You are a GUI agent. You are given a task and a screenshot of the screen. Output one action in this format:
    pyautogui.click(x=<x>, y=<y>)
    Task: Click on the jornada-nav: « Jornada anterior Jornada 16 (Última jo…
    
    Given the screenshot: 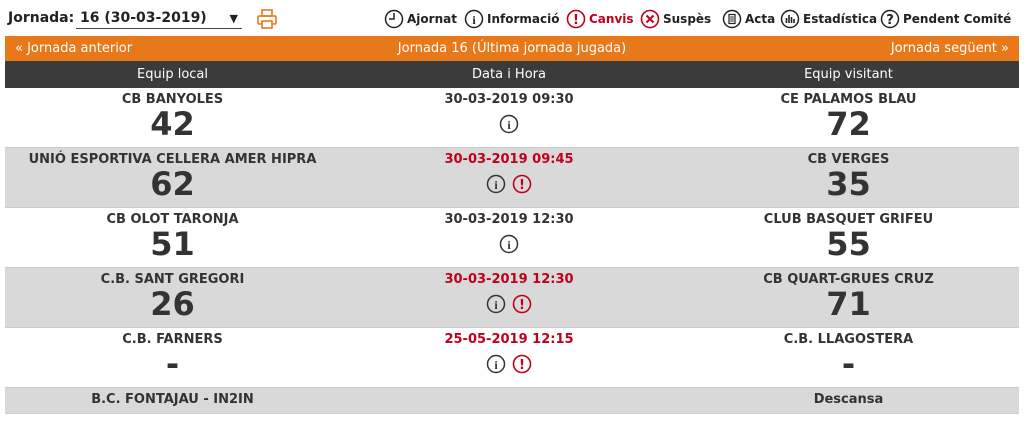 What is the action you would take?
    pyautogui.click(x=512, y=48)
    